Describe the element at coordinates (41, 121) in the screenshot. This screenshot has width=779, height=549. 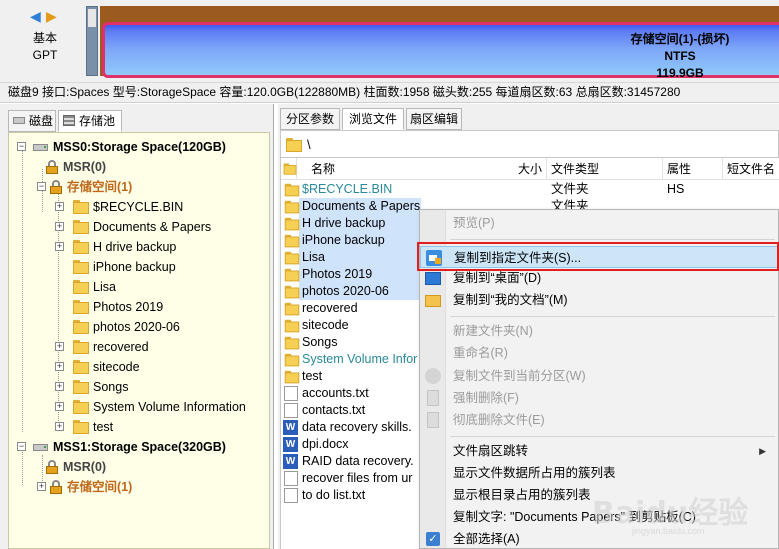
I see `tab-disk-label: 磁盘` at that location.